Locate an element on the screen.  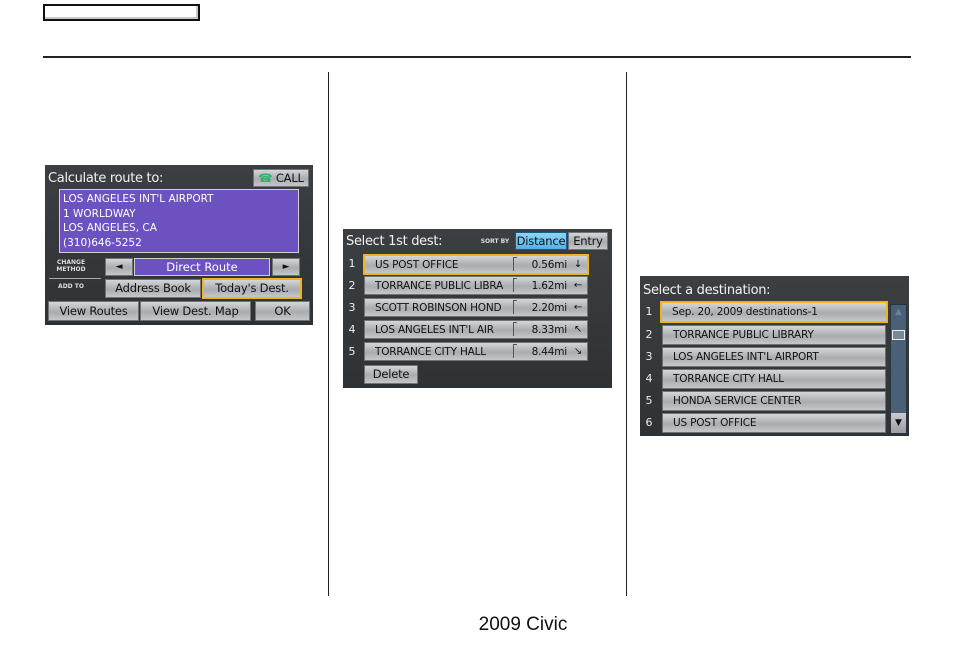
call-button: ☎ CALL is located at coordinates (281, 178).